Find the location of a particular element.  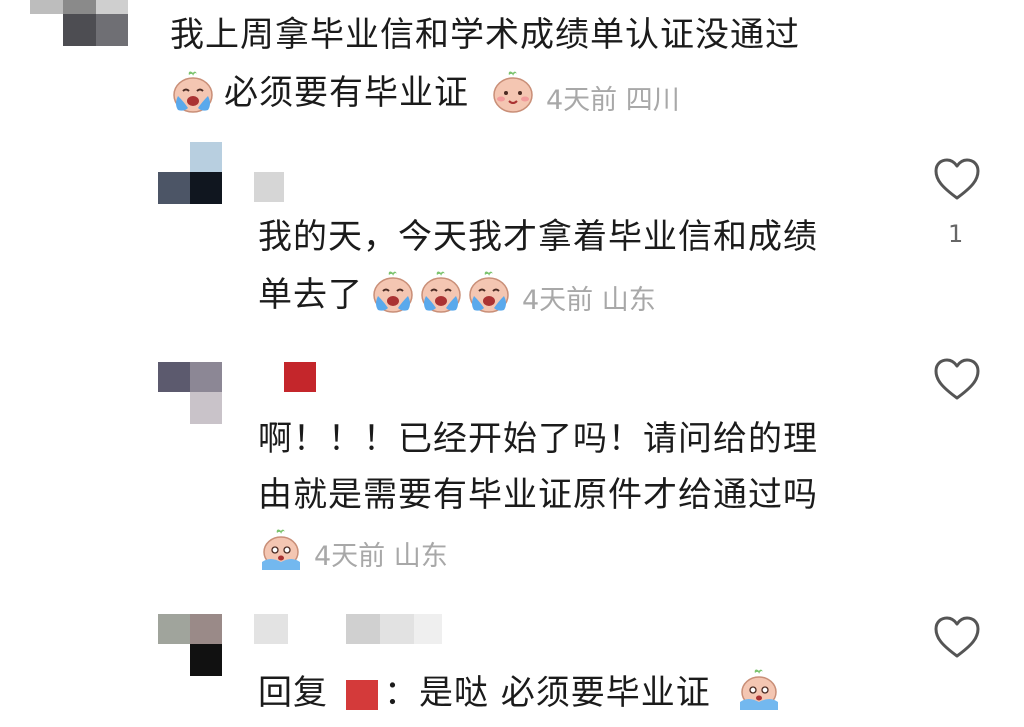

comment-meta: 4天前 四川 is located at coordinates (613, 100).